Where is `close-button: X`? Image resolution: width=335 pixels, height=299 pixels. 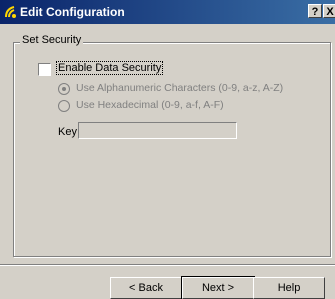
close-button: X is located at coordinates (329, 11).